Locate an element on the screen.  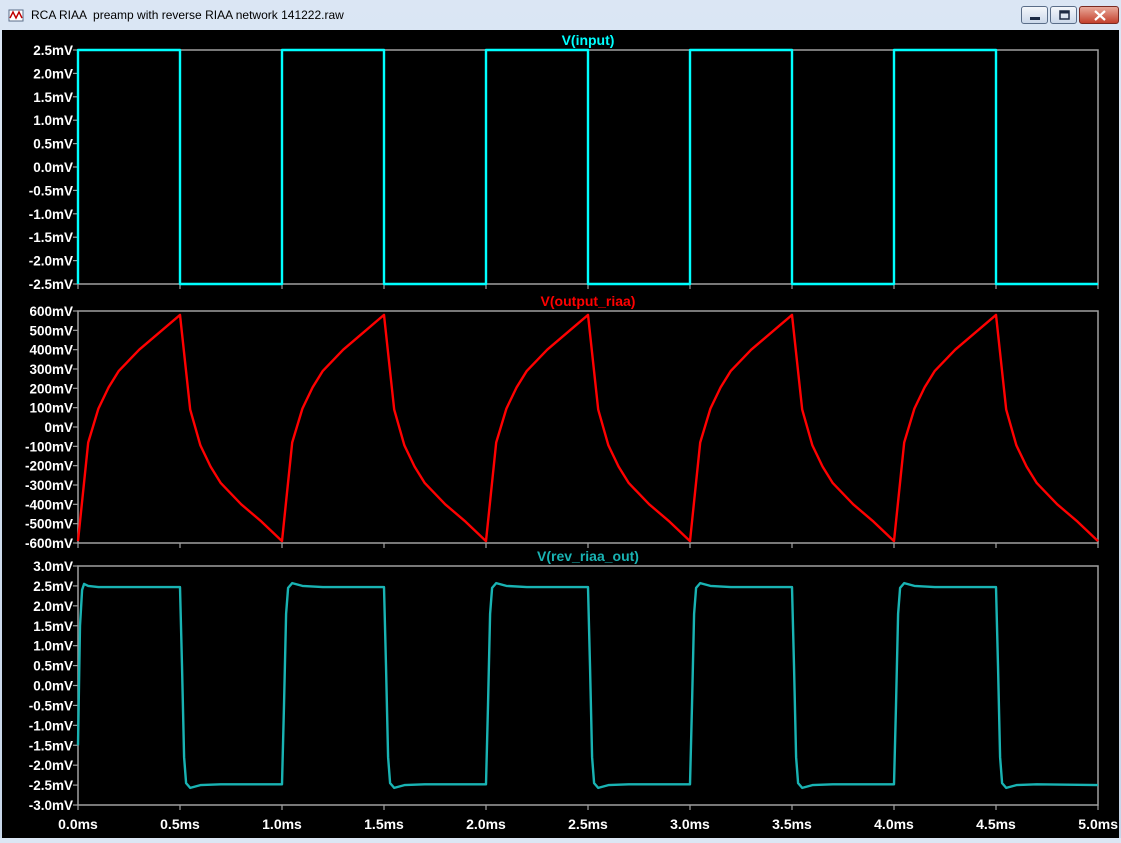
pane-title-output-riaa: V(output_riaa) is located at coordinates (588, 301).